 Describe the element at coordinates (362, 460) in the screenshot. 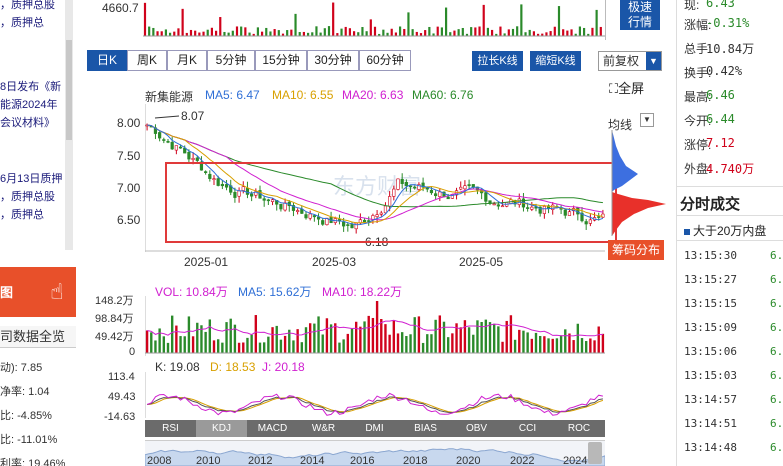

I see `timeline-year: 2016` at that location.